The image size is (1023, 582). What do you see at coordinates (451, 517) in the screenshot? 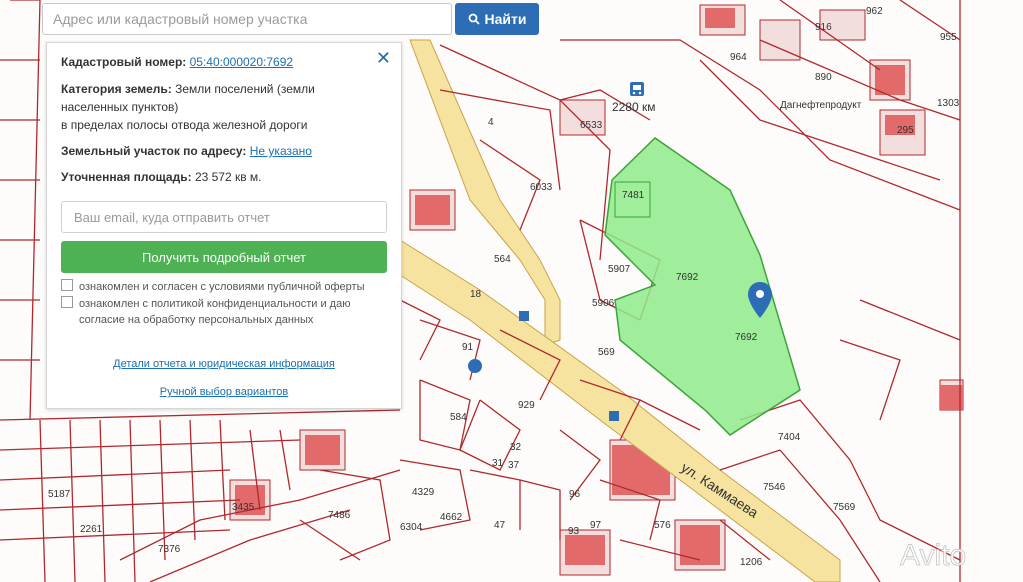
I see `parcel-number-label: 4662` at bounding box center [451, 517].